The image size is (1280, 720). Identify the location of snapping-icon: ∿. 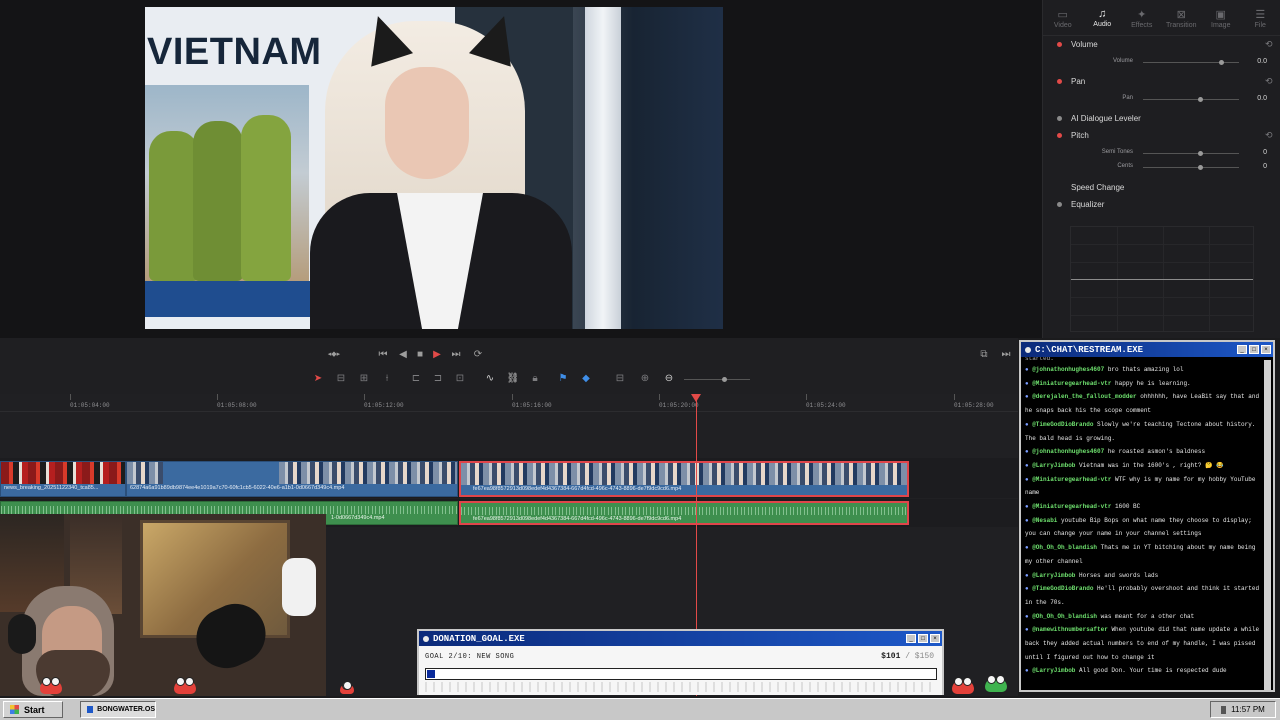
(490, 378).